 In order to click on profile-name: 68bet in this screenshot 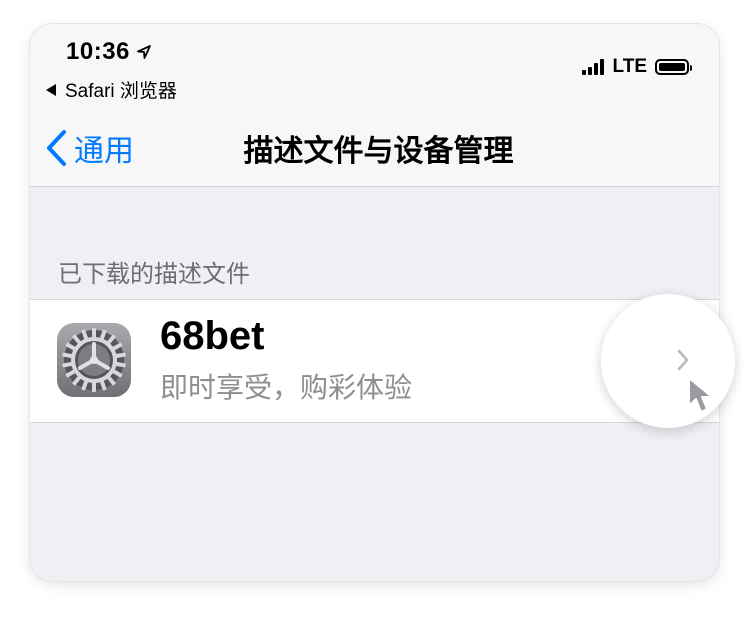, I will do `click(212, 336)`.